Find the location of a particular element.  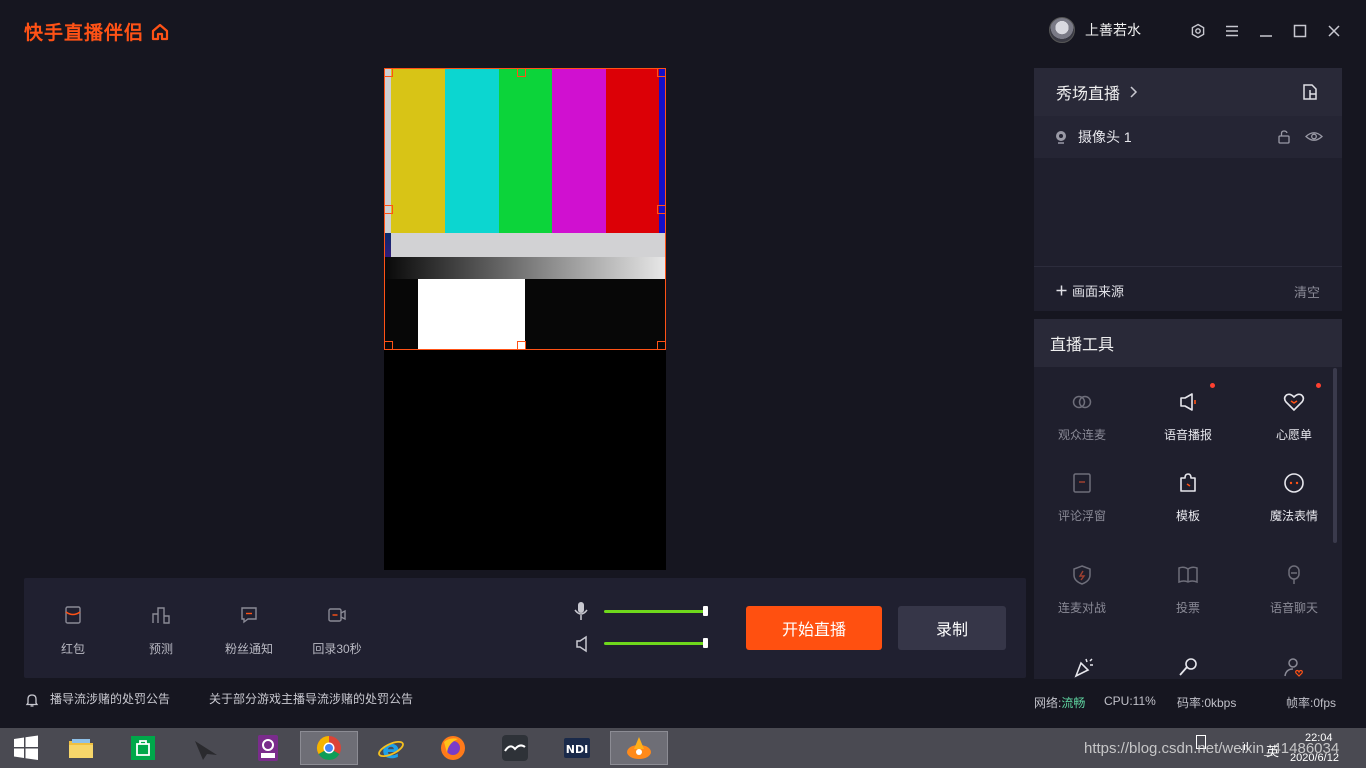

start-live-button: 开始直播 is located at coordinates (814, 628).